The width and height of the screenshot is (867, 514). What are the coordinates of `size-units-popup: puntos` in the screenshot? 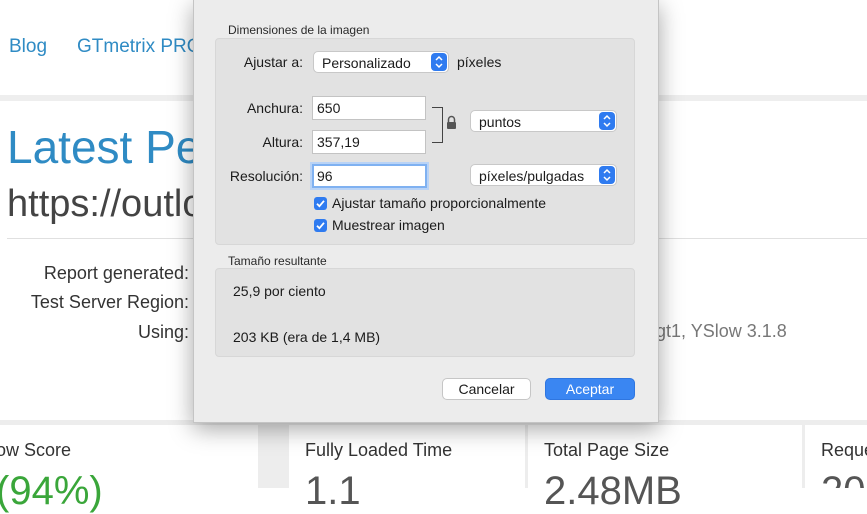 It's located at (543, 121).